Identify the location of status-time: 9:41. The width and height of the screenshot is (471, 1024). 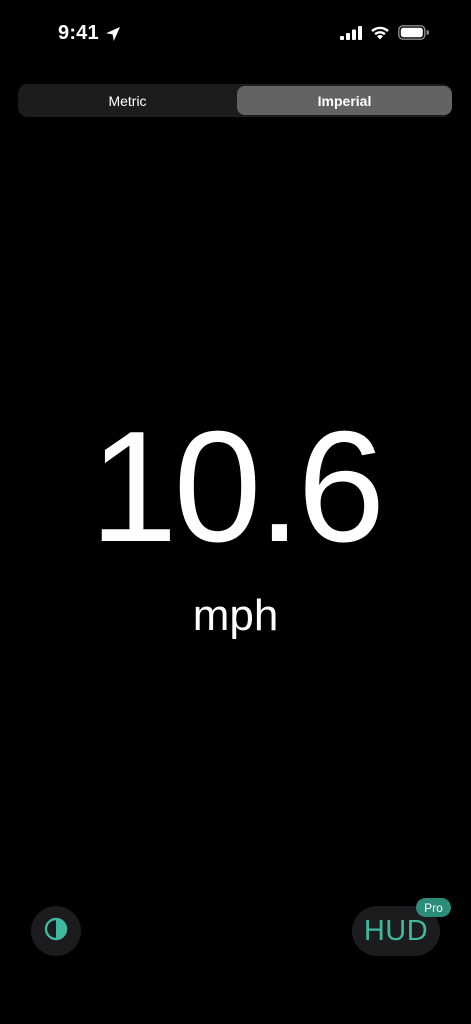
(78, 33).